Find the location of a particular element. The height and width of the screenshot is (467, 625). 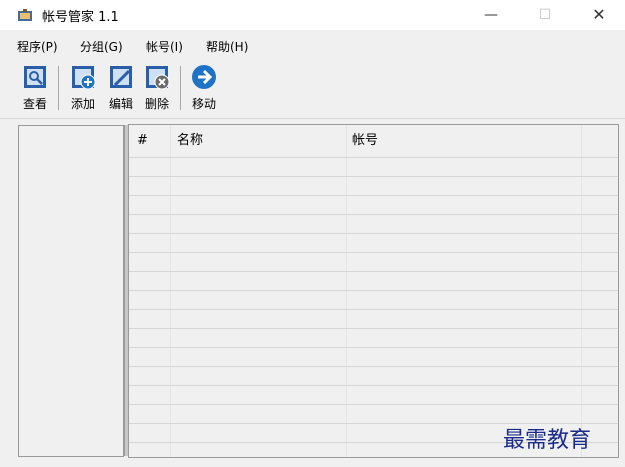

edit-button: 编辑 is located at coordinates (121, 88).